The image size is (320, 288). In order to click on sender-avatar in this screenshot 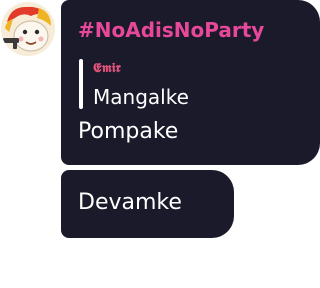, I will do `click(28, 29)`.